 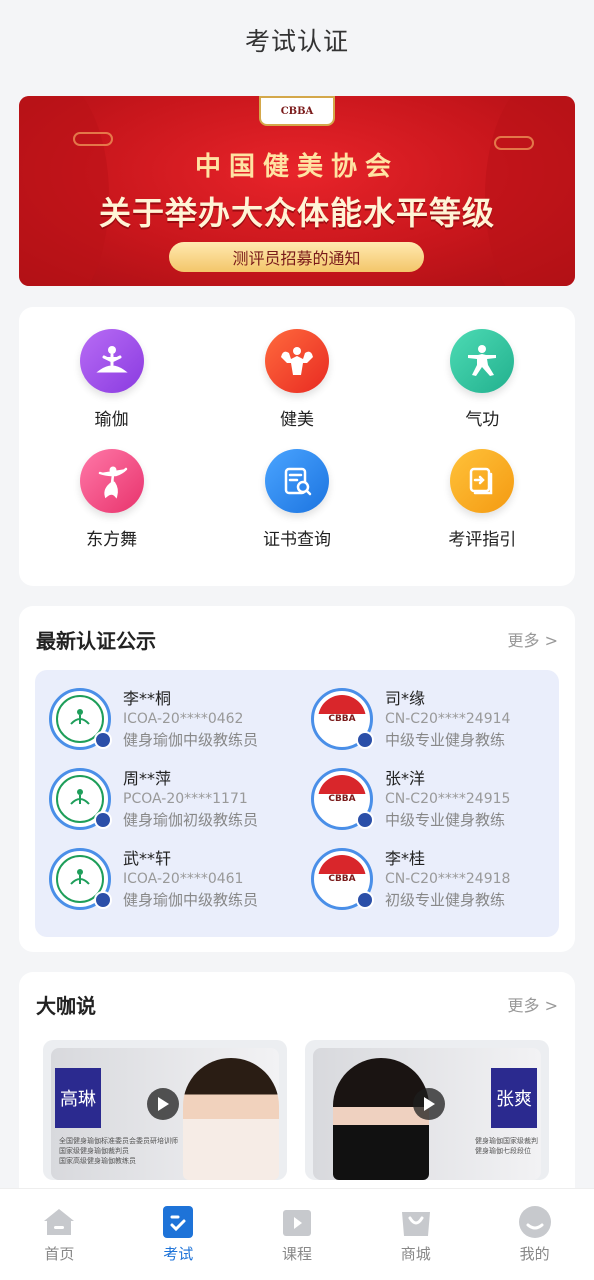 I want to click on yoga-icon, so click(x=111, y=361).